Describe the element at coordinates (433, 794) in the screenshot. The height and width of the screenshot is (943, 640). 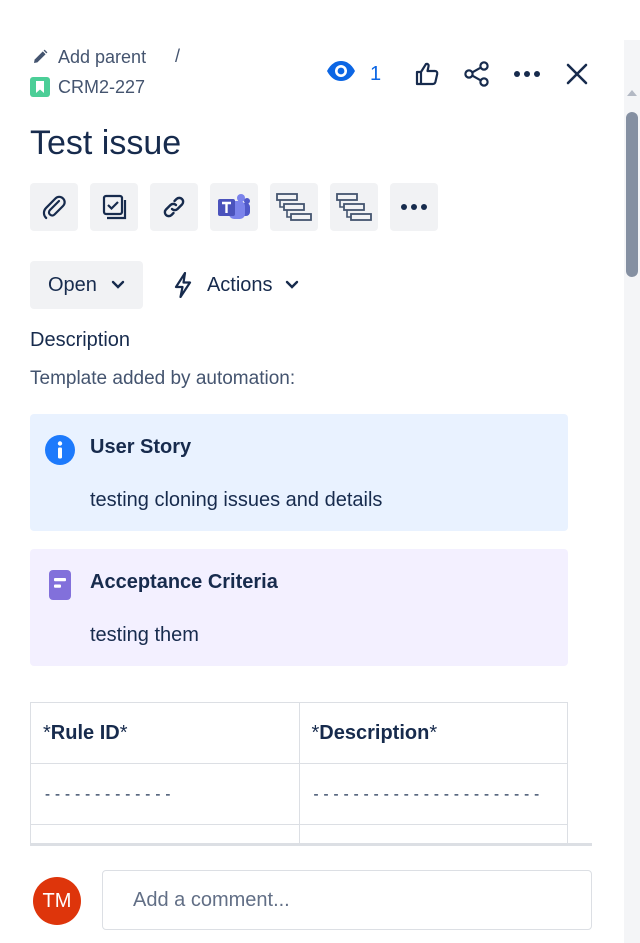
I see `table-cell: -----------------------` at that location.